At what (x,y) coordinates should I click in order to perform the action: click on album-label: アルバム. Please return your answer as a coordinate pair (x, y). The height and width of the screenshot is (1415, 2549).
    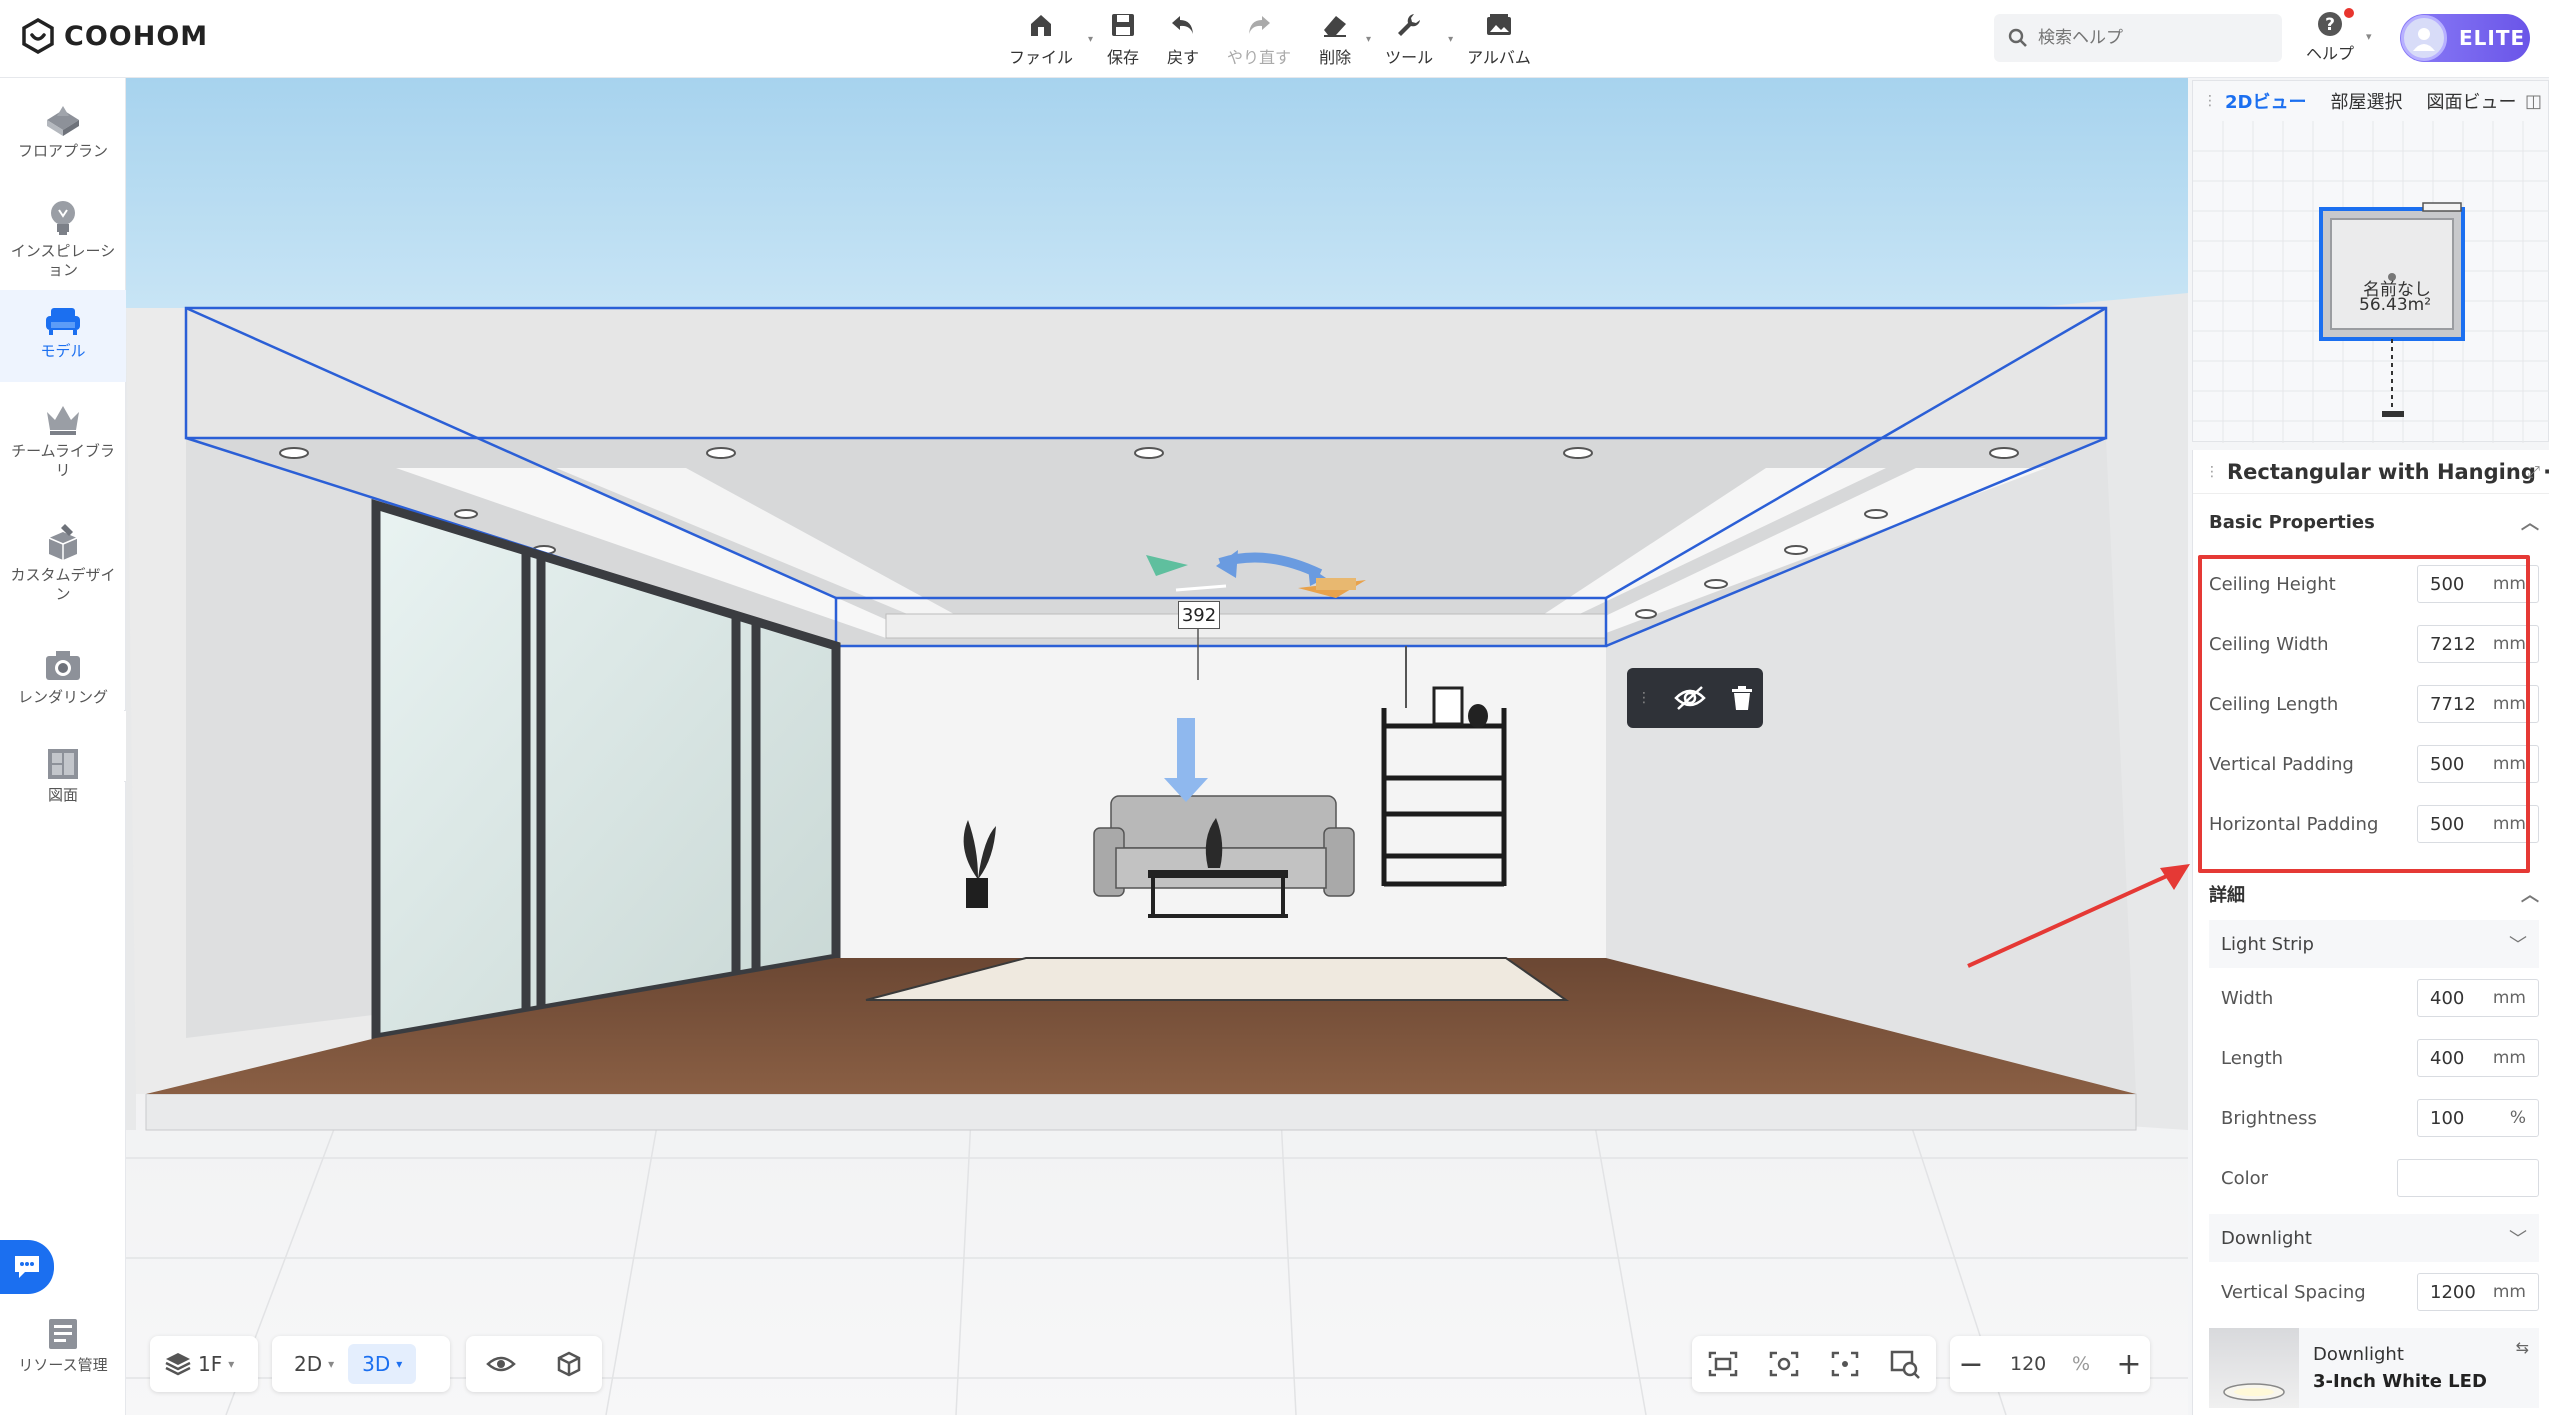
    Looking at the image, I should click on (1499, 57).